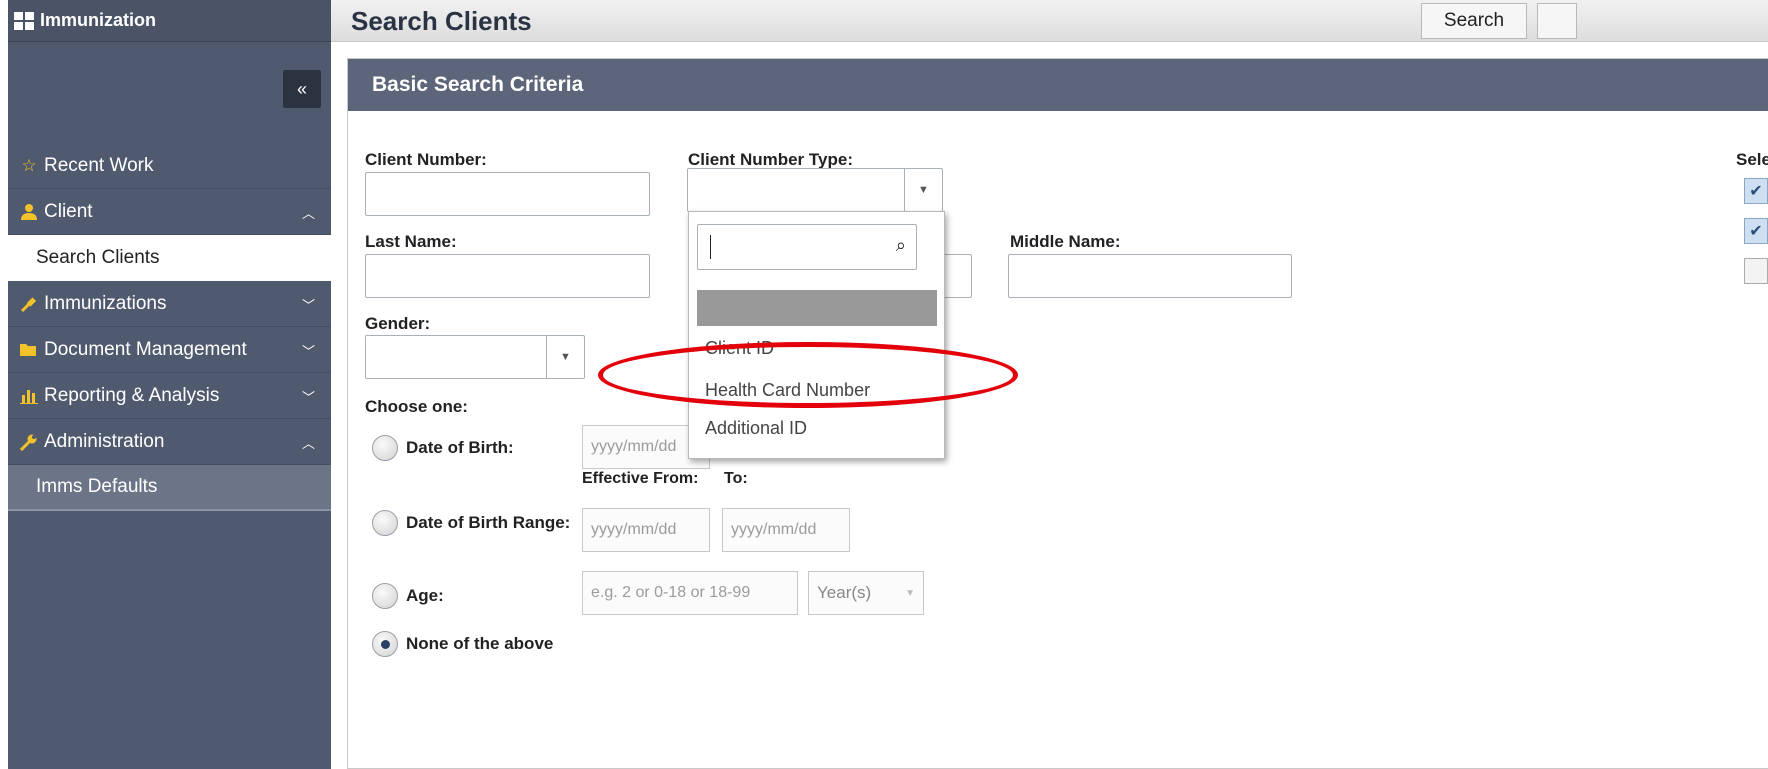  I want to click on left-margin, so click(4, 384).